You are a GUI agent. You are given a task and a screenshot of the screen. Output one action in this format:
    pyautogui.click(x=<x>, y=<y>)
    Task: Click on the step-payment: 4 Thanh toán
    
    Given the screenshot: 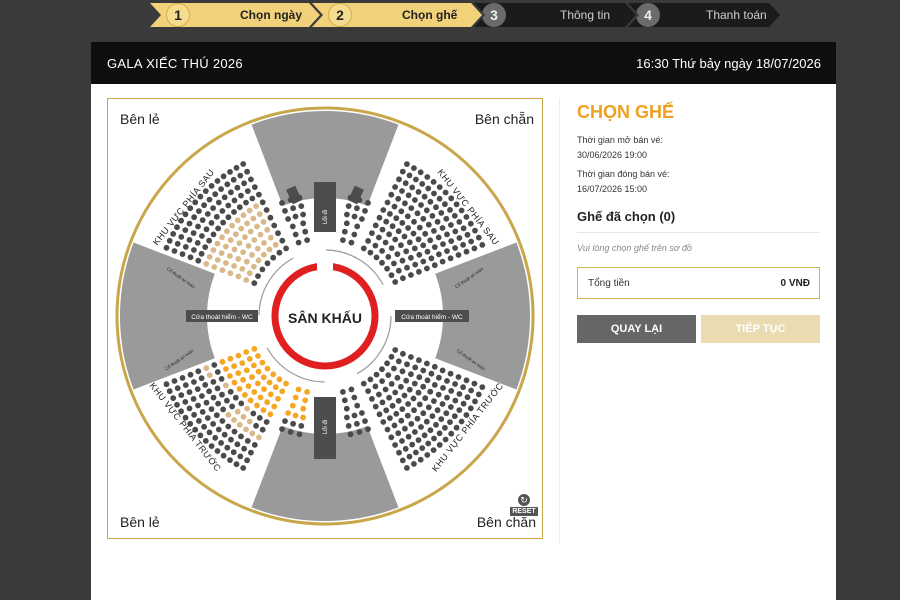 What is the action you would take?
    pyautogui.click(x=704, y=15)
    